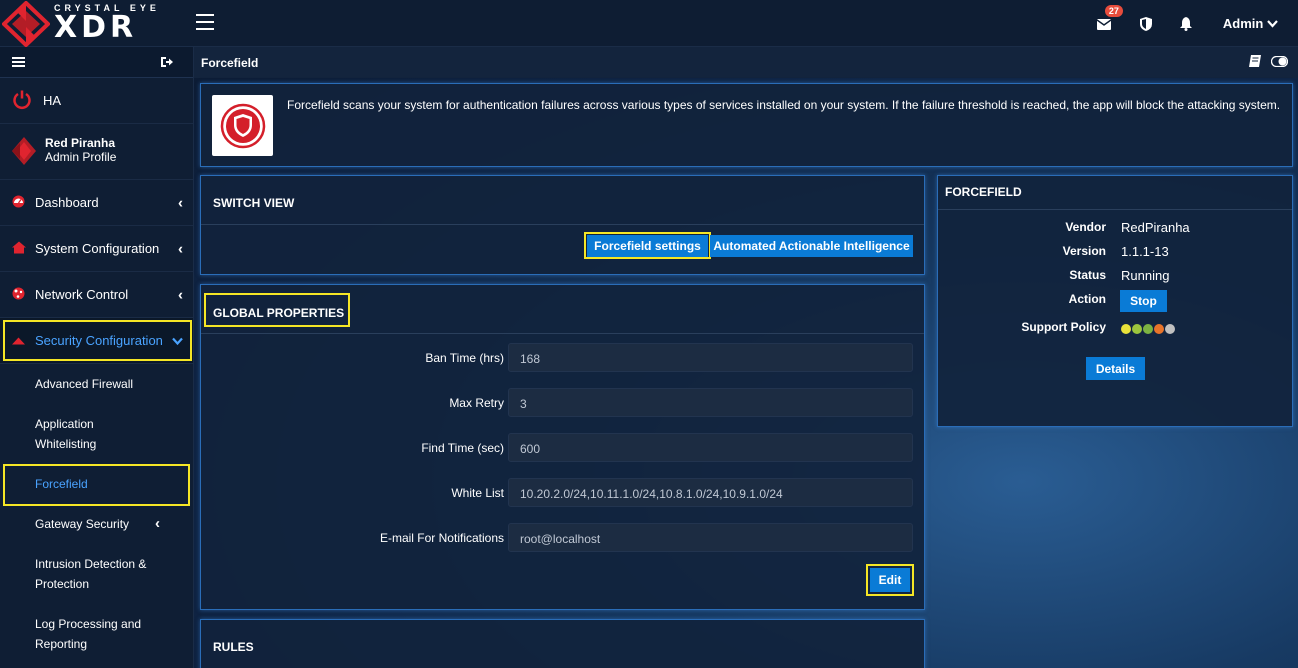 The image size is (1298, 668). Describe the element at coordinates (91, 574) in the screenshot. I see `sidebar-subitem-label: Intrusion Detection & Protection` at that location.